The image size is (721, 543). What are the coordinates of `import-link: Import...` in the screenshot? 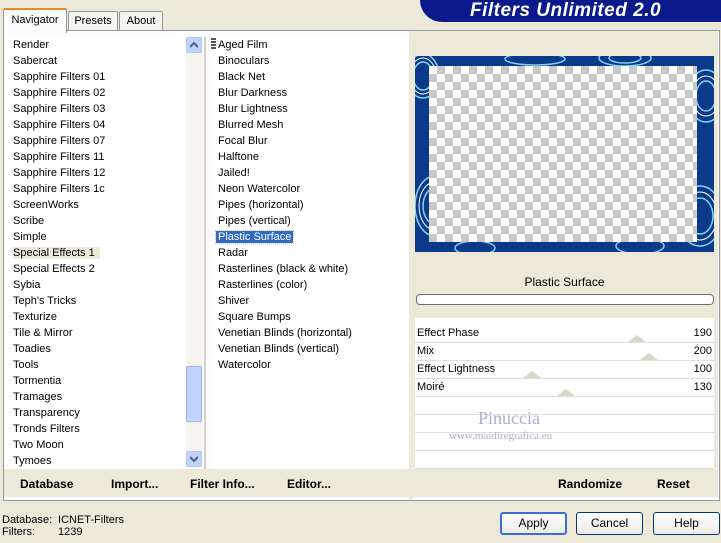 It's located at (134, 484).